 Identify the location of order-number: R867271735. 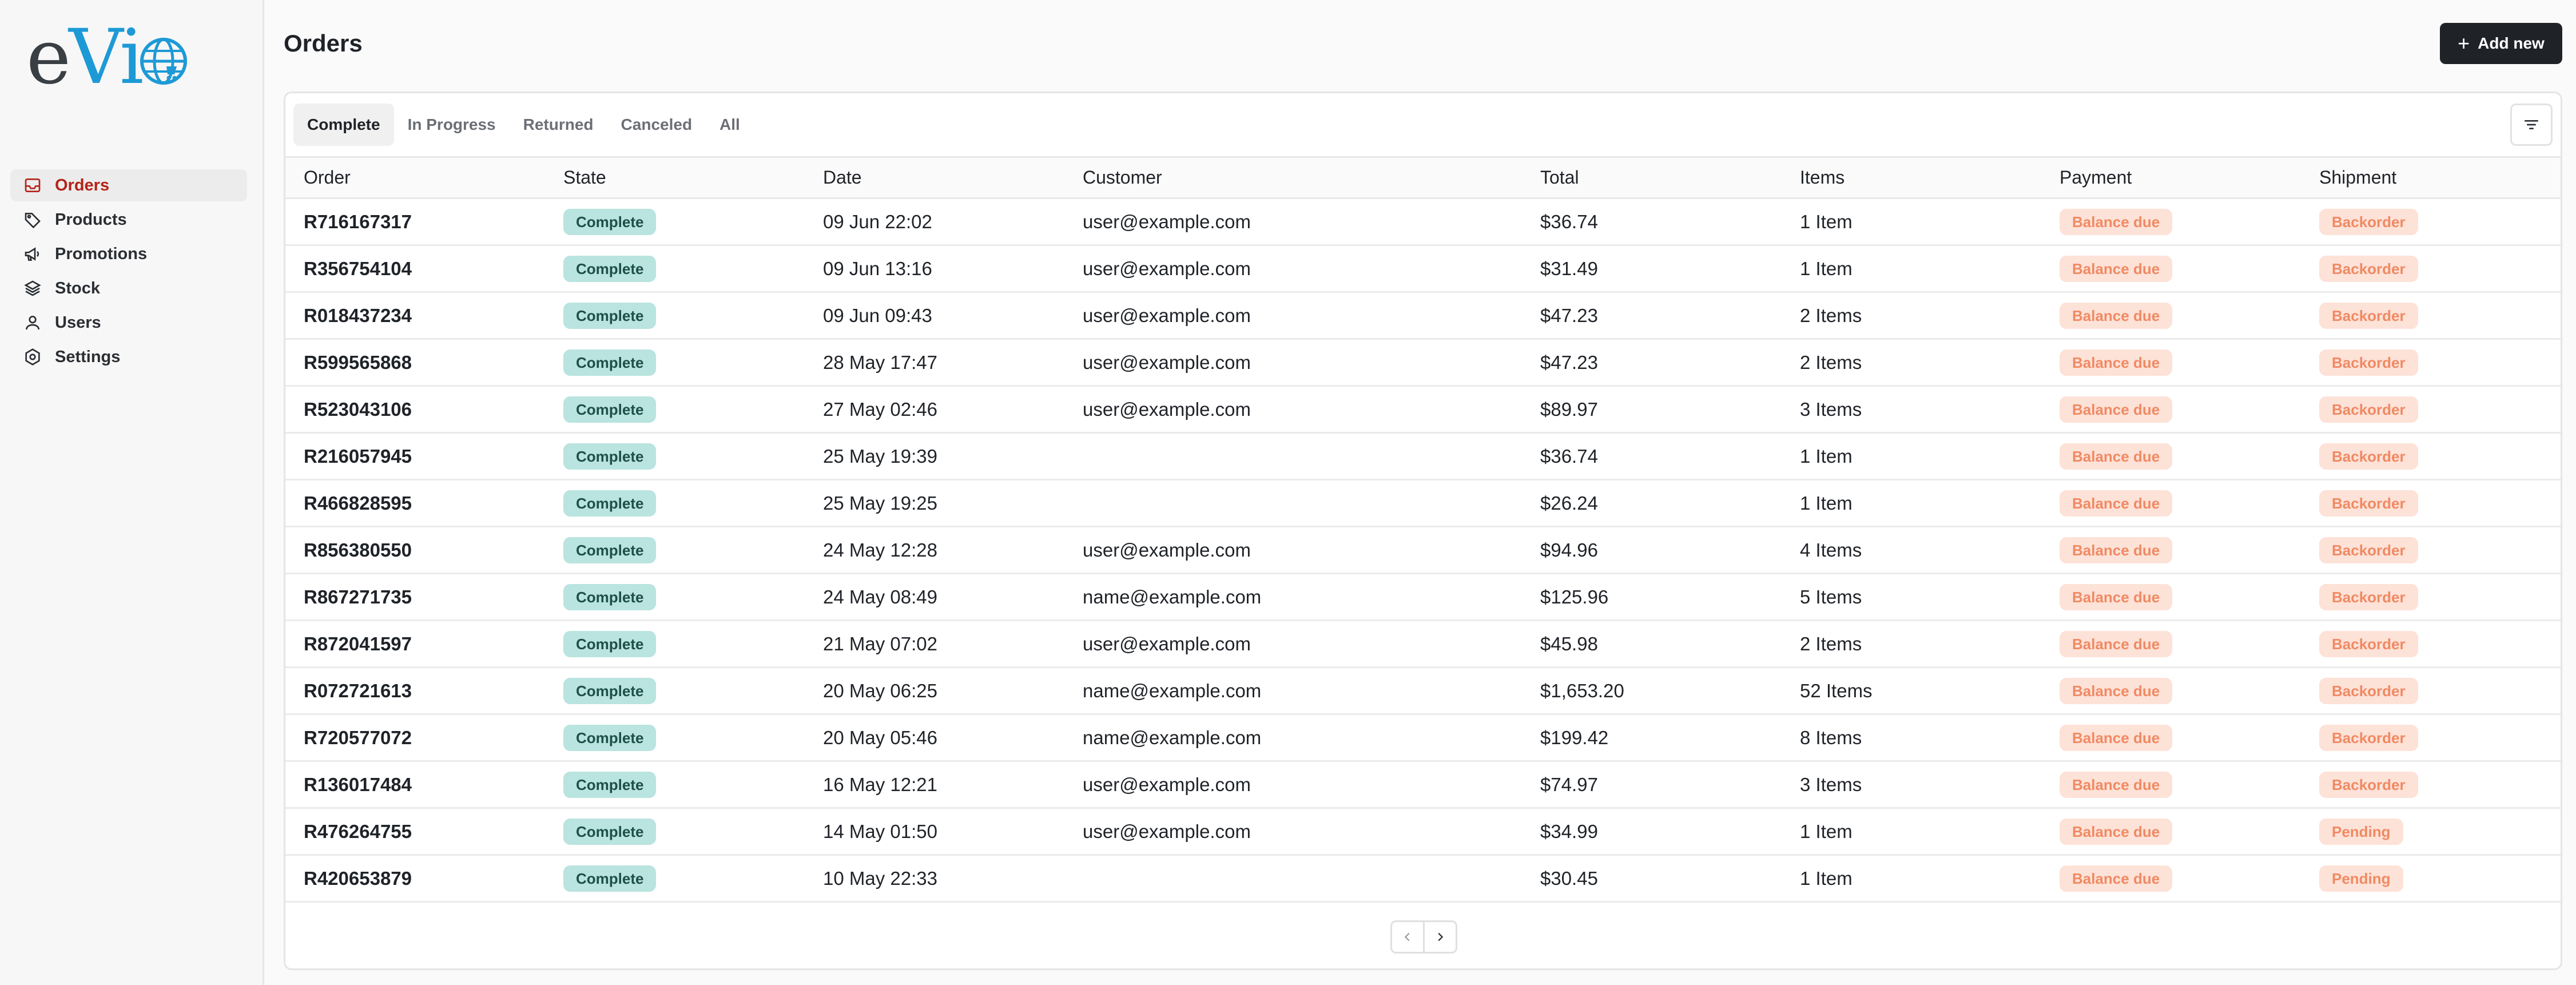
(415, 597).